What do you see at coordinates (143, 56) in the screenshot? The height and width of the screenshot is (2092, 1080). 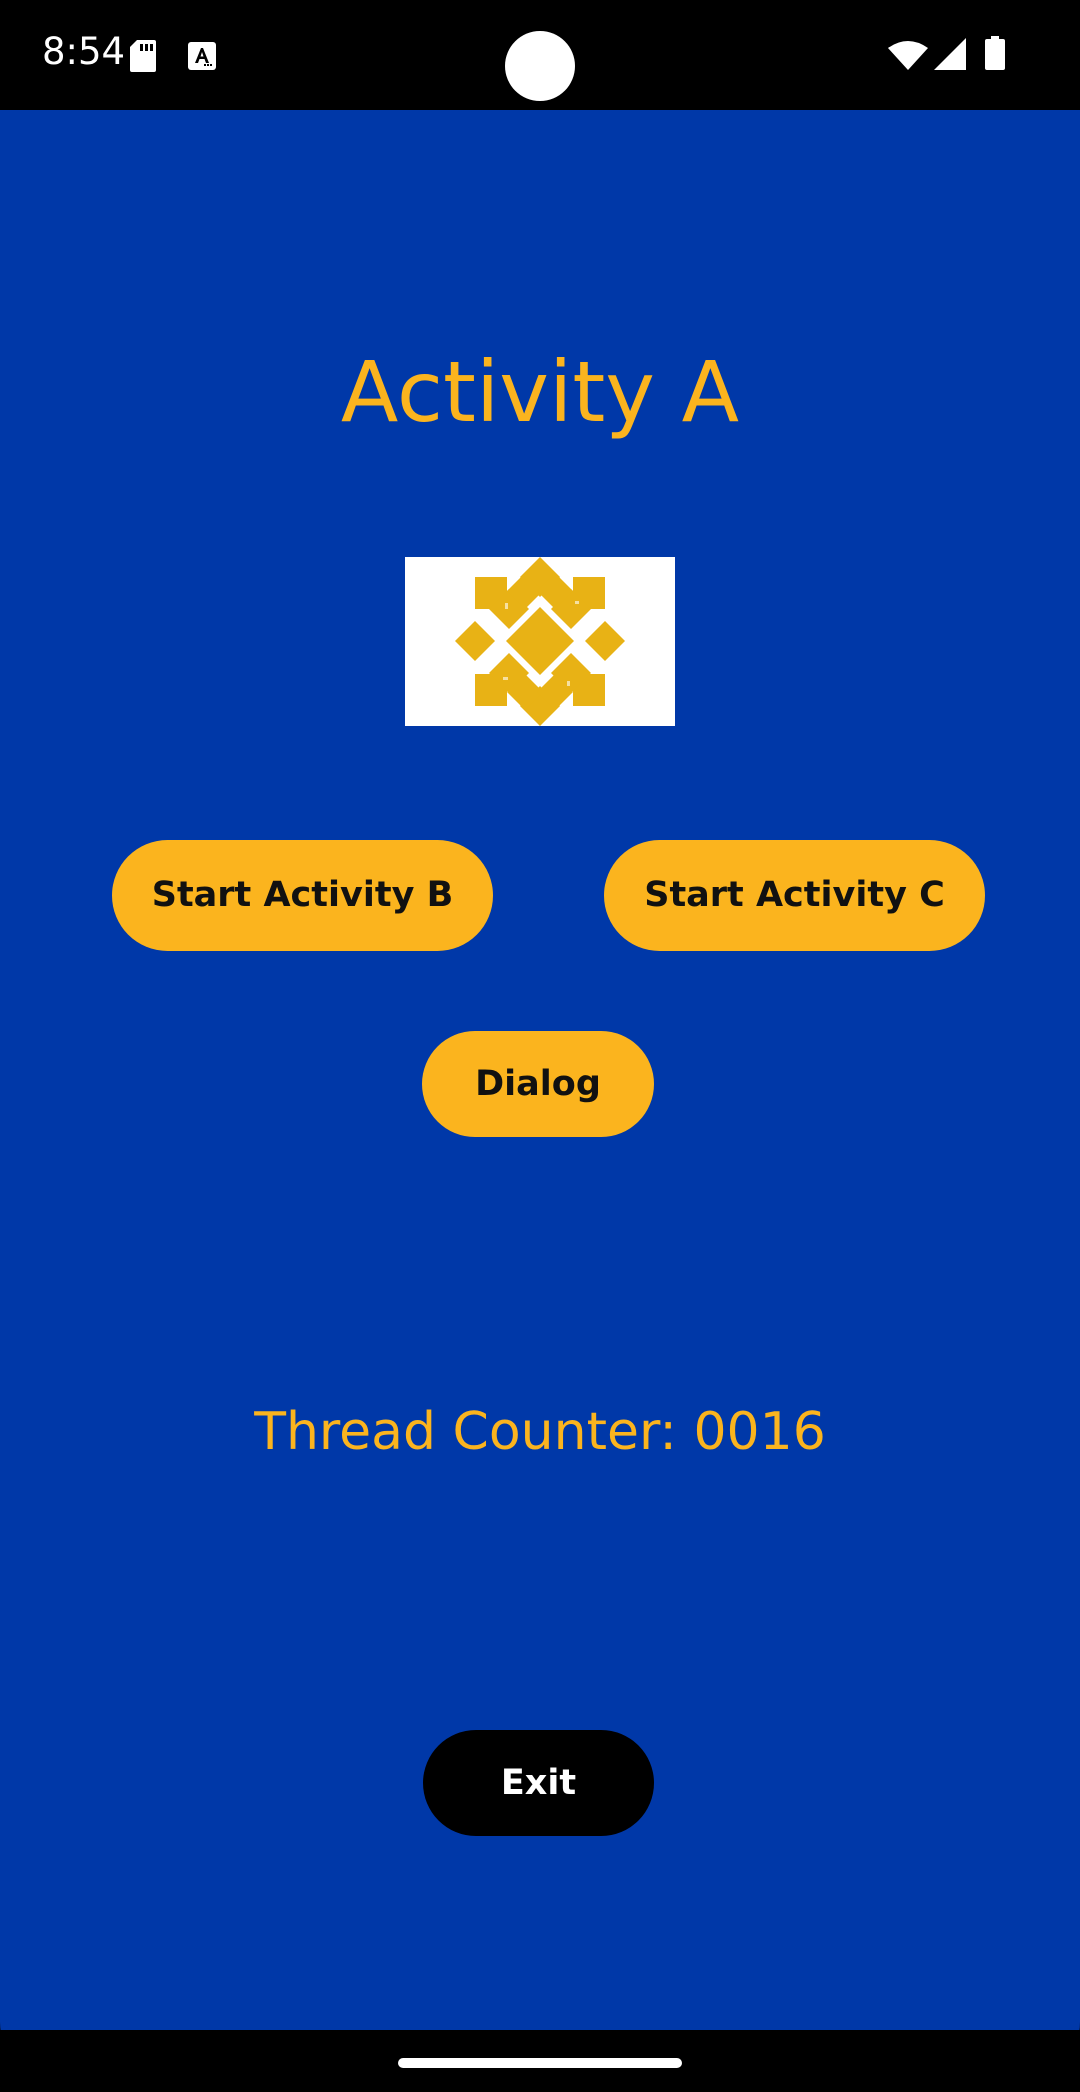 I see `sd-card-icon` at bounding box center [143, 56].